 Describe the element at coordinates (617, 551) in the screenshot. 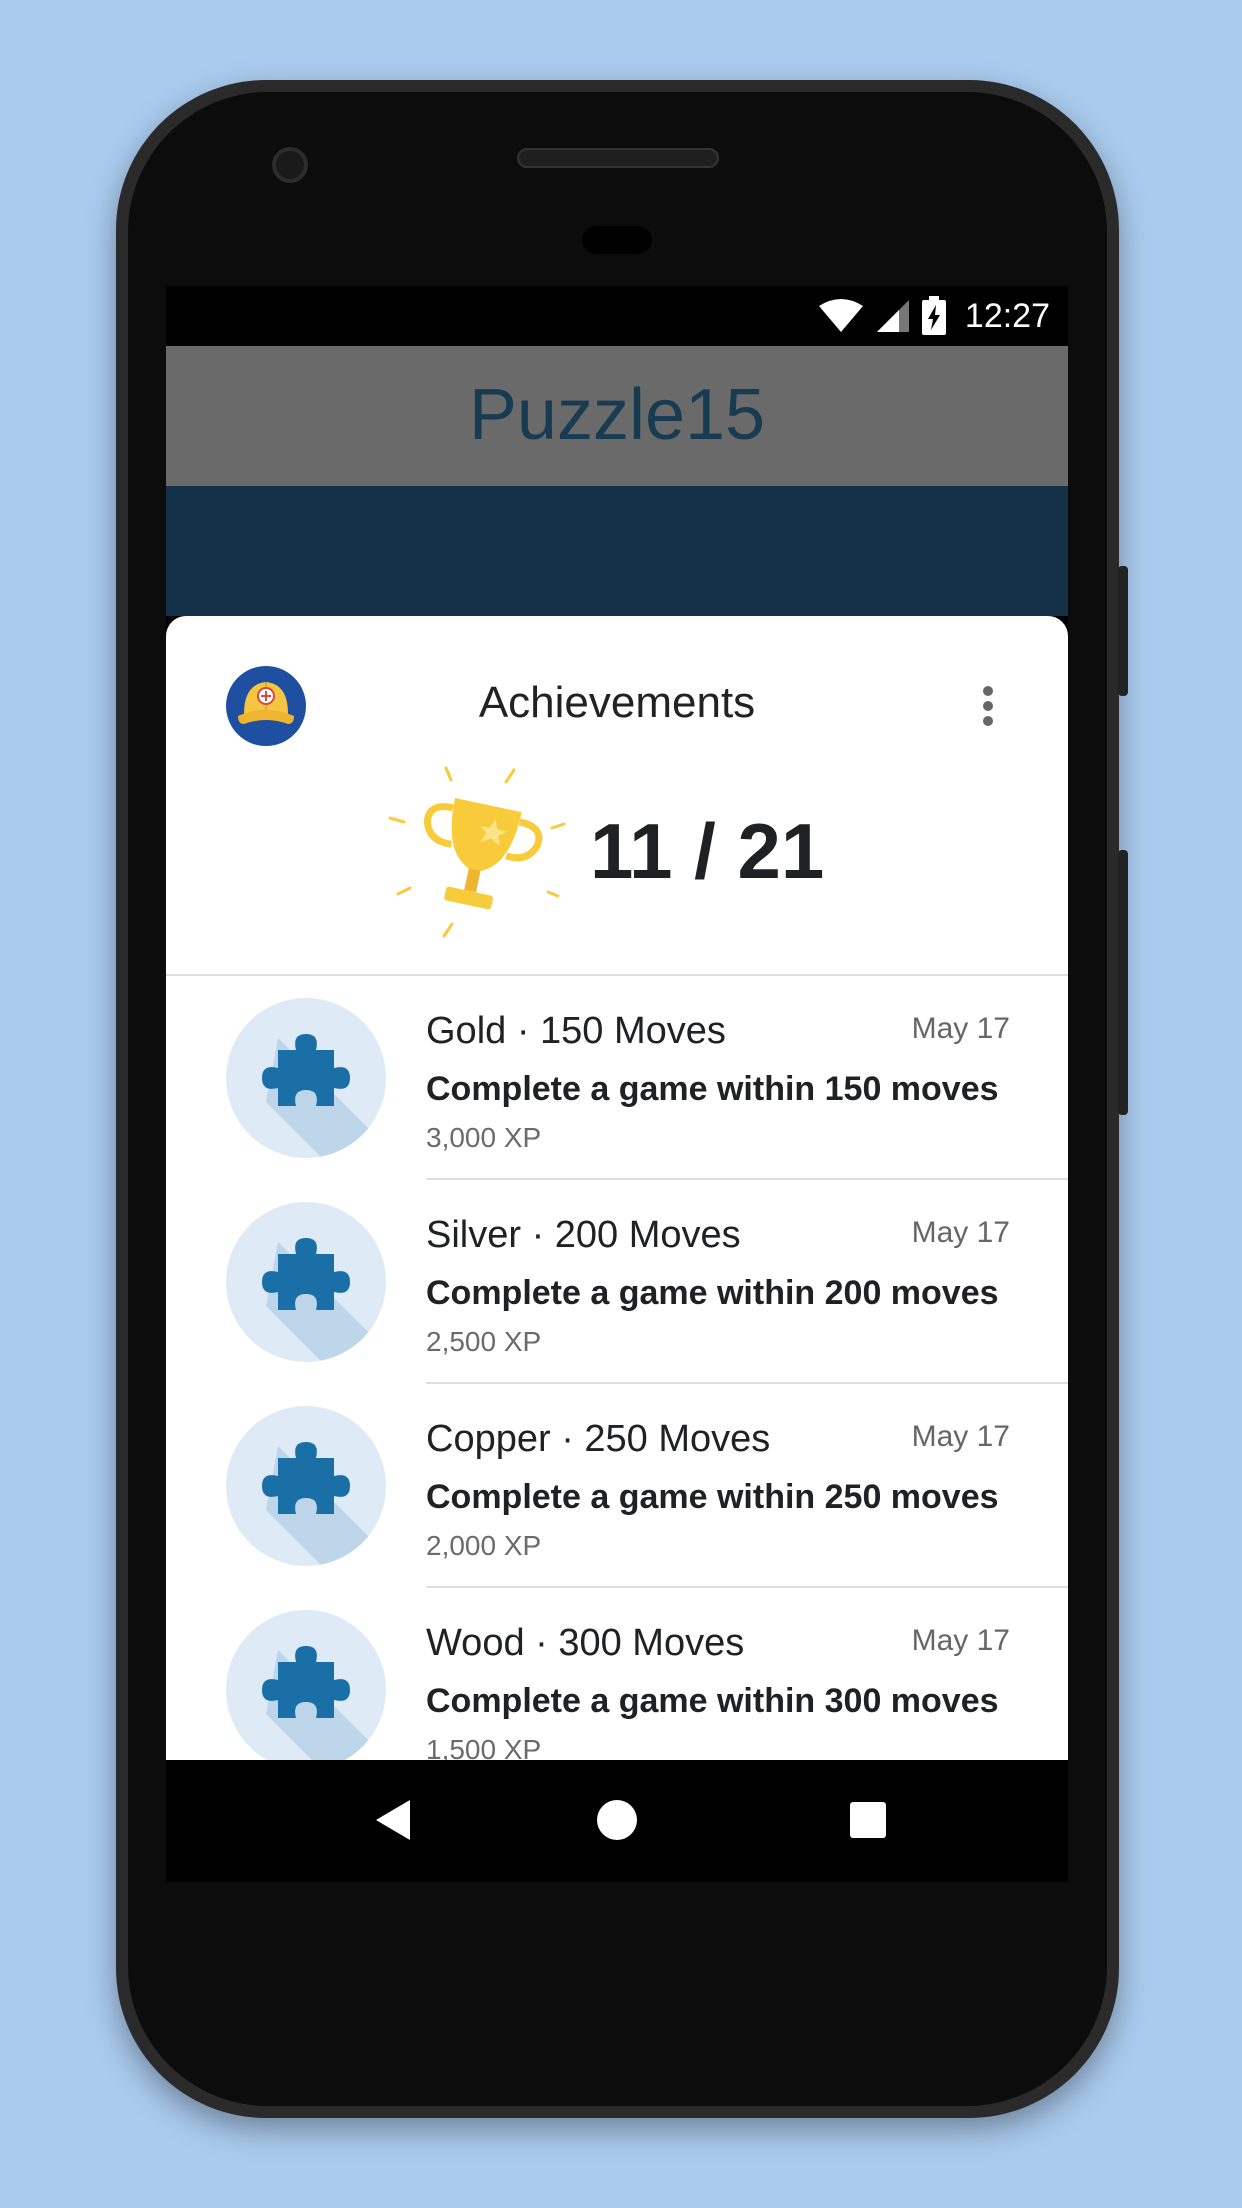

I see `app-content-band` at that location.